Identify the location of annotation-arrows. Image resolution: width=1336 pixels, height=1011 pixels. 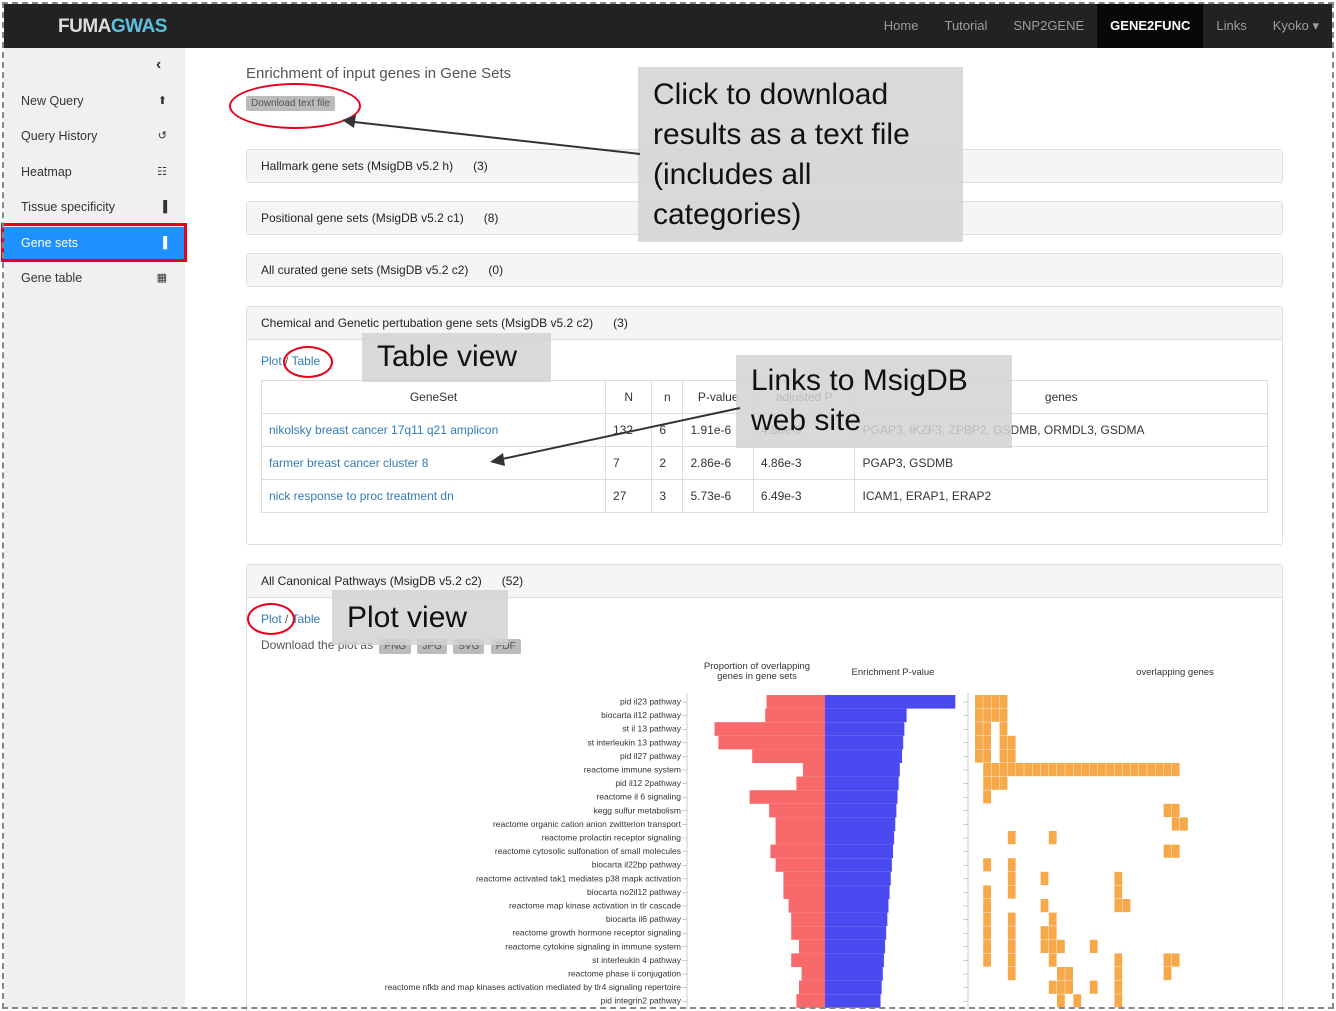
(541, 290).